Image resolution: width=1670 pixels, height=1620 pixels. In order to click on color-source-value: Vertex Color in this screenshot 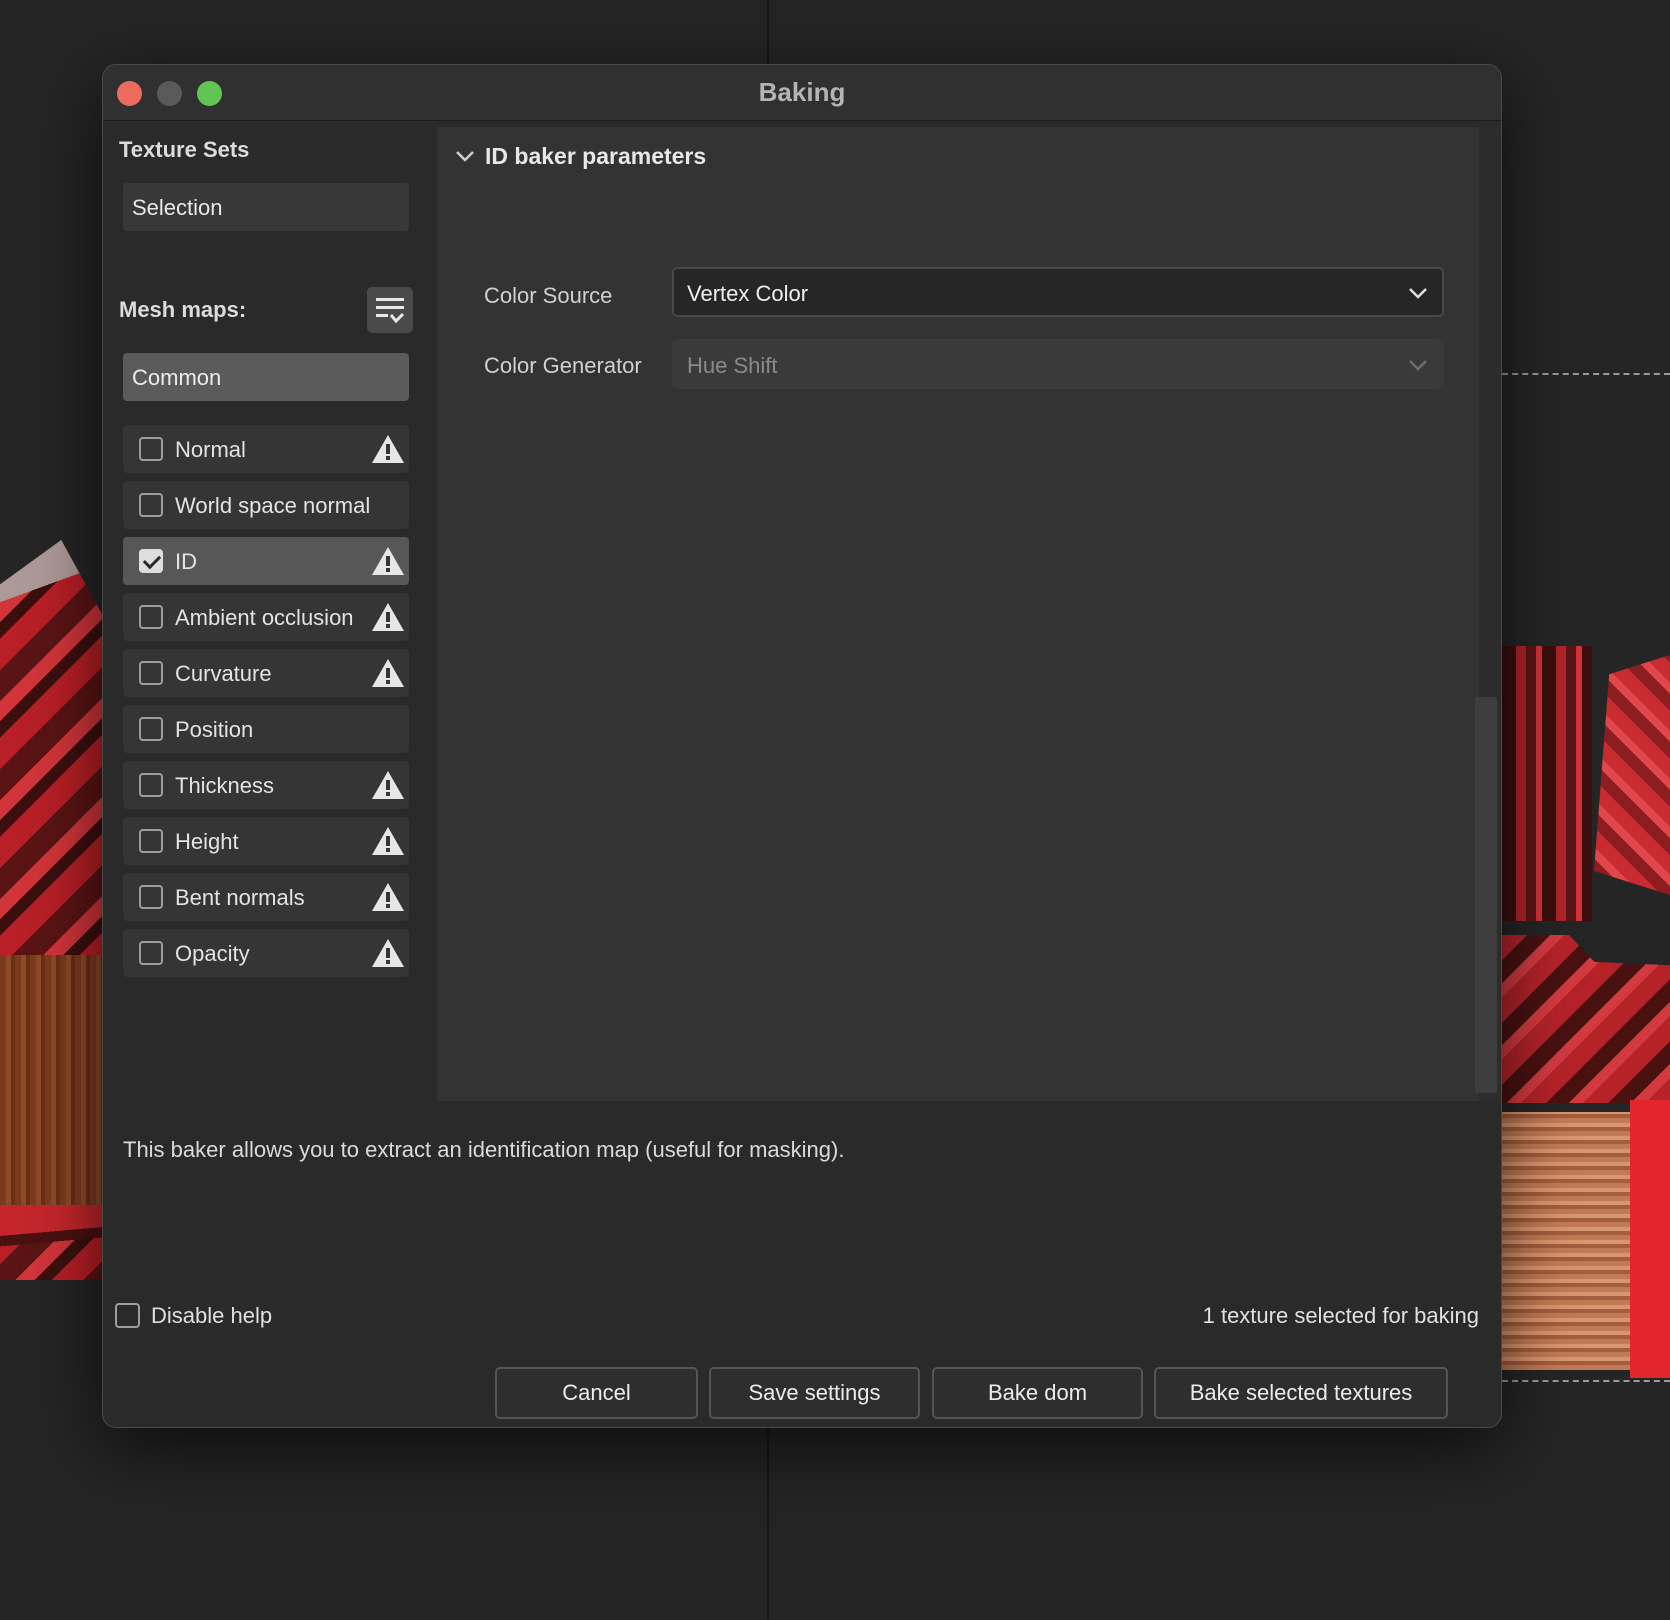, I will do `click(748, 293)`.